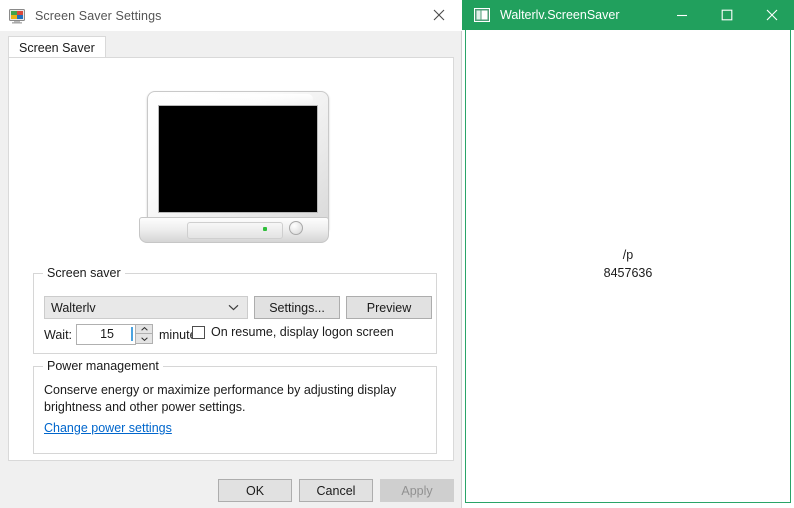 This screenshot has width=794, height=508. I want to click on minimize-icon, so click(681, 15).